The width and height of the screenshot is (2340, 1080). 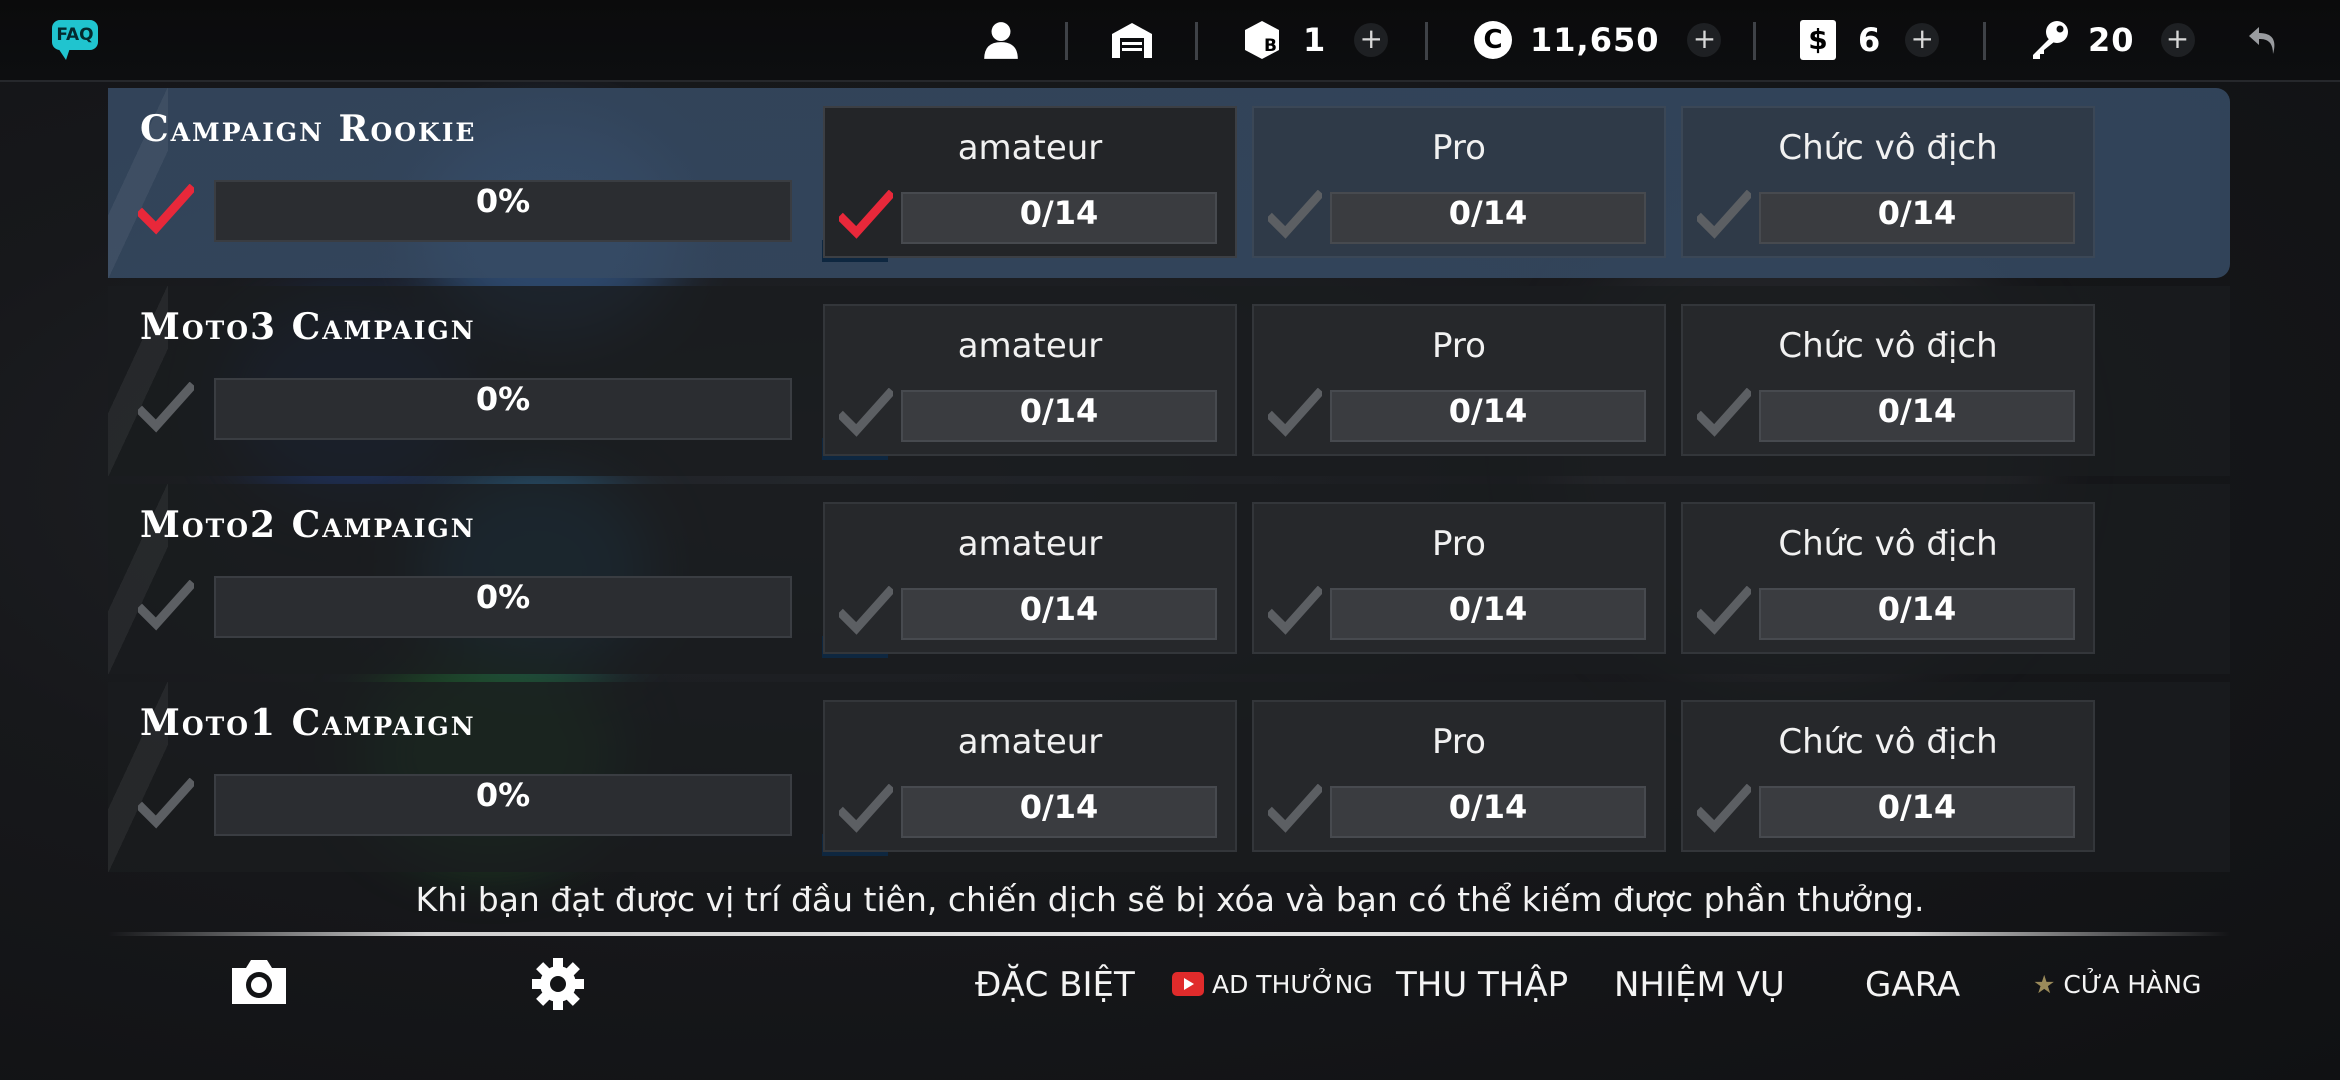 I want to click on profile-icon, so click(x=1001, y=40).